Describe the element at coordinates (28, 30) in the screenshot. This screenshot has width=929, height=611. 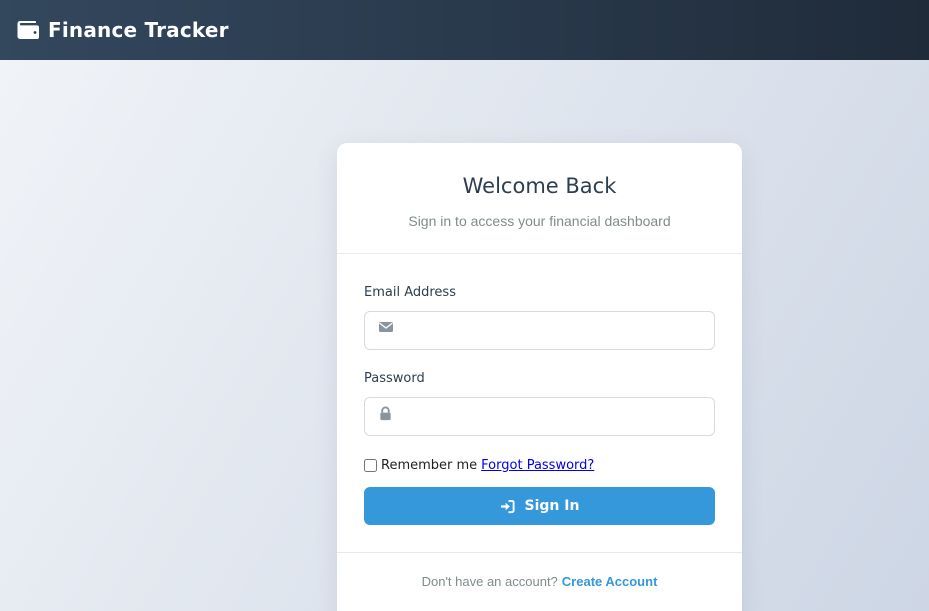
I see `wallet-icon` at that location.